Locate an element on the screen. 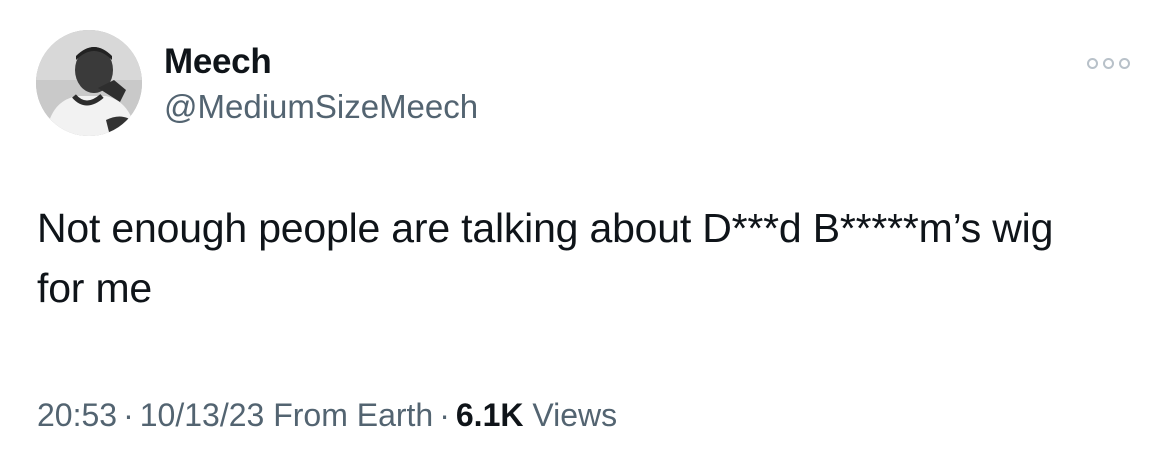 The width and height of the screenshot is (1170, 455). profile-photo-icon is located at coordinates (89, 83).